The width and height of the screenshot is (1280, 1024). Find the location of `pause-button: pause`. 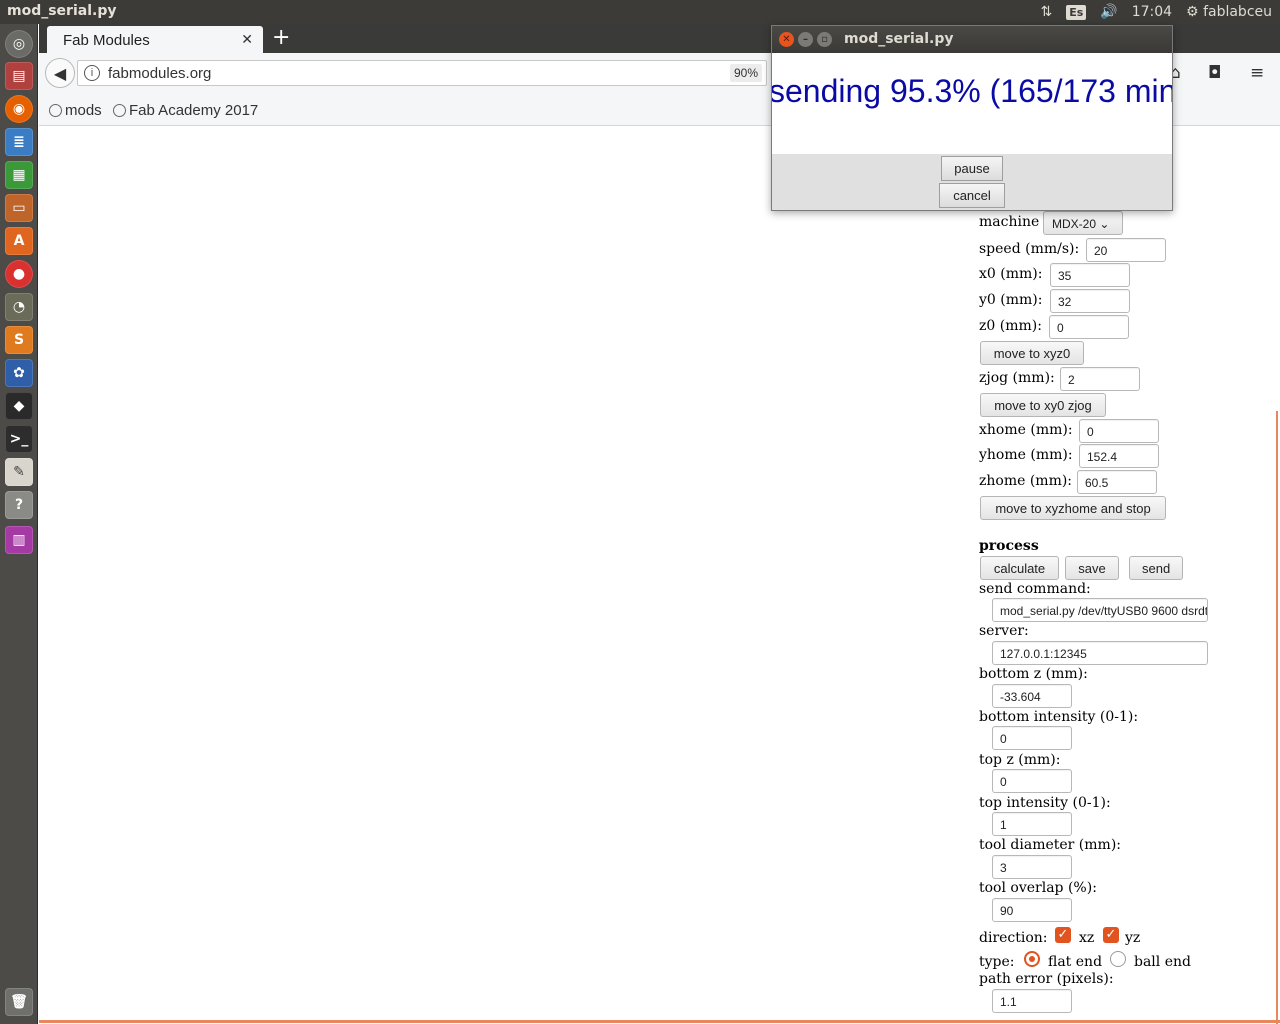

pause-button: pause is located at coordinates (972, 168).